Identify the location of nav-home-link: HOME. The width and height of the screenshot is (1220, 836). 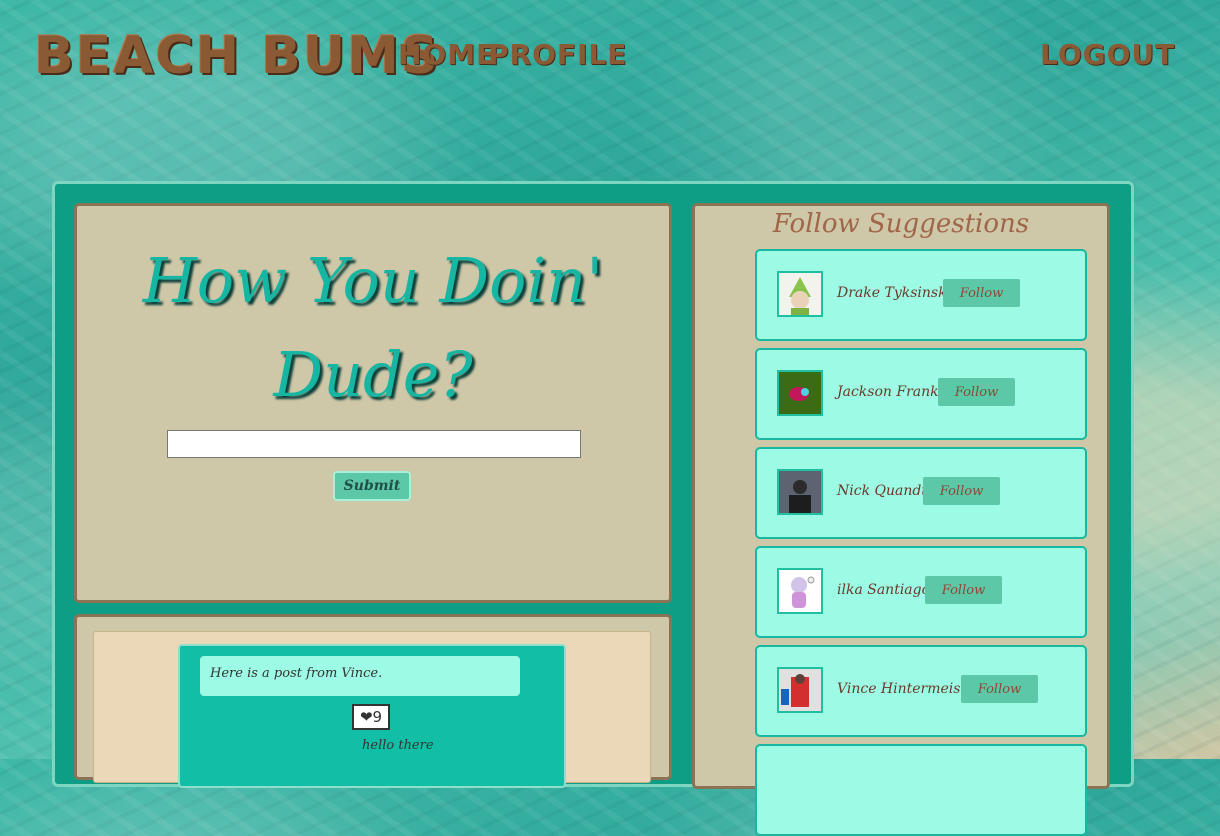
(447, 54).